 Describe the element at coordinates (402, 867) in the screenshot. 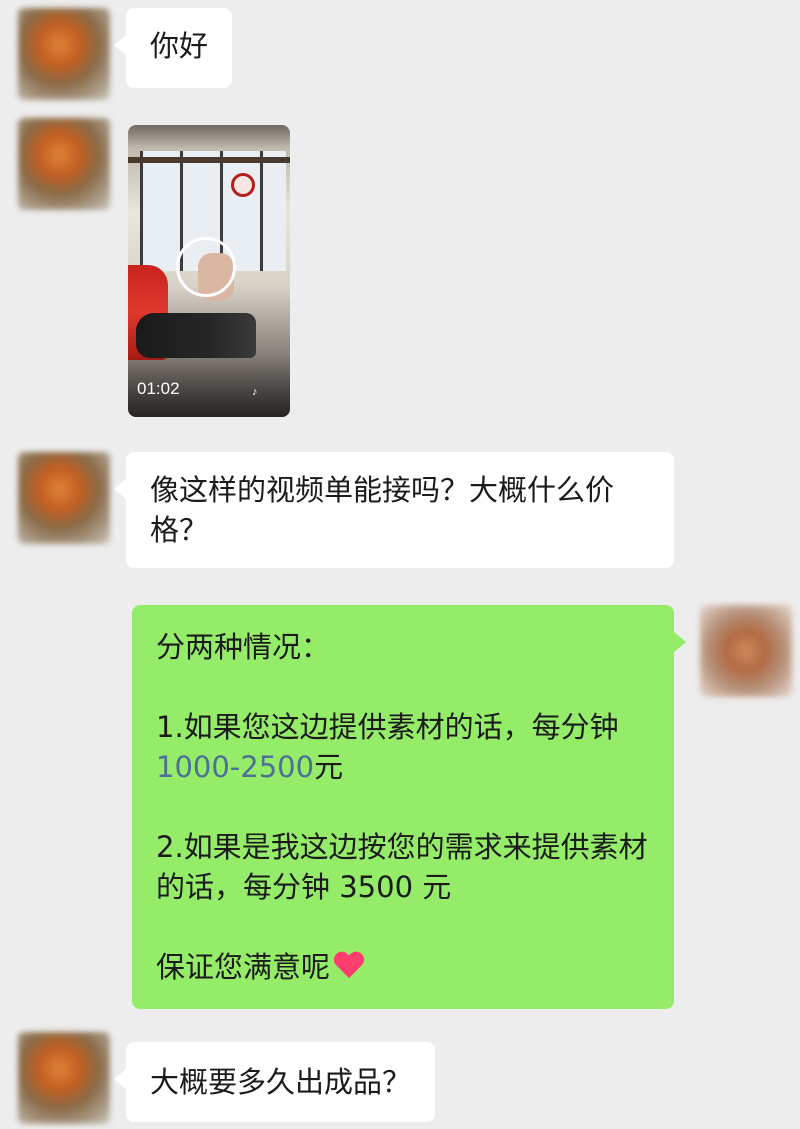

I see `message-option-2: 2.如果是我这边按您的需求来提供素材的话，每分钟 3500 元` at that location.